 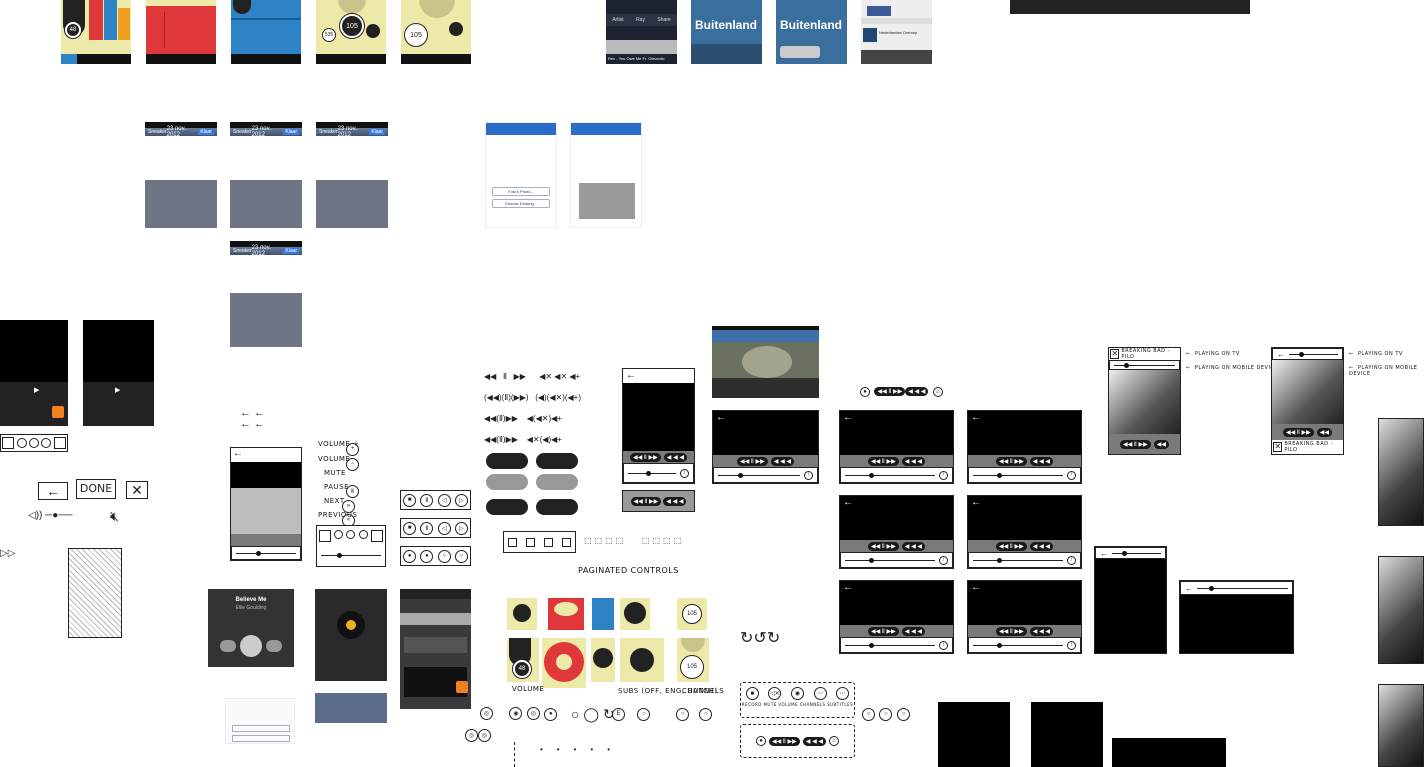 I want to click on dark-image-strip, so click(x=1130, y=7).